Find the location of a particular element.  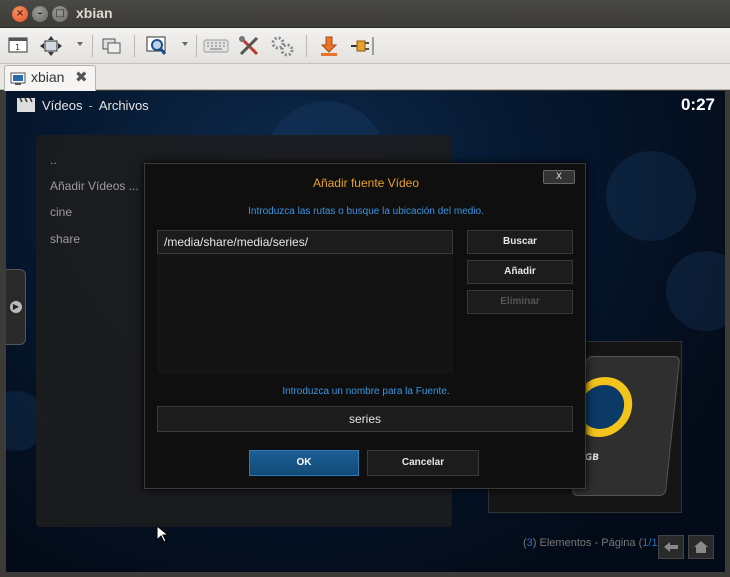

mouse-cursor-icon is located at coordinates (163, 535).